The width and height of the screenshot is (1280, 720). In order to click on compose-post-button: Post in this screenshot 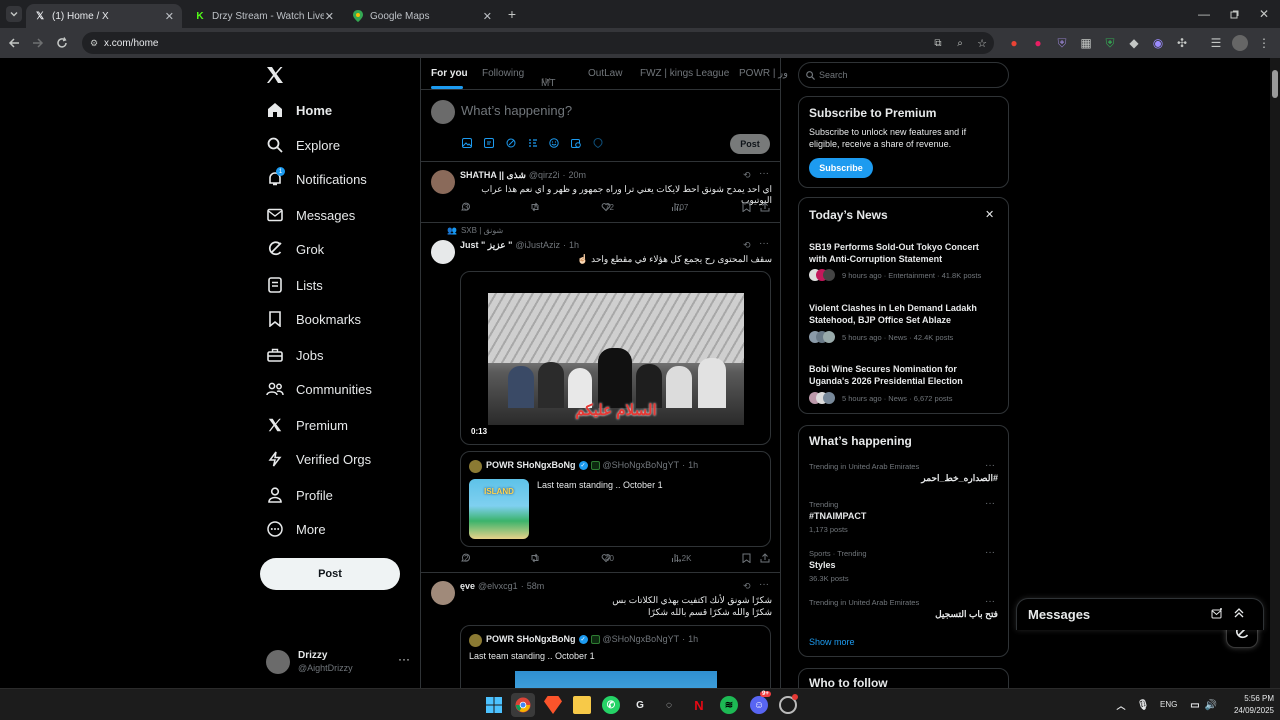, I will do `click(750, 144)`.